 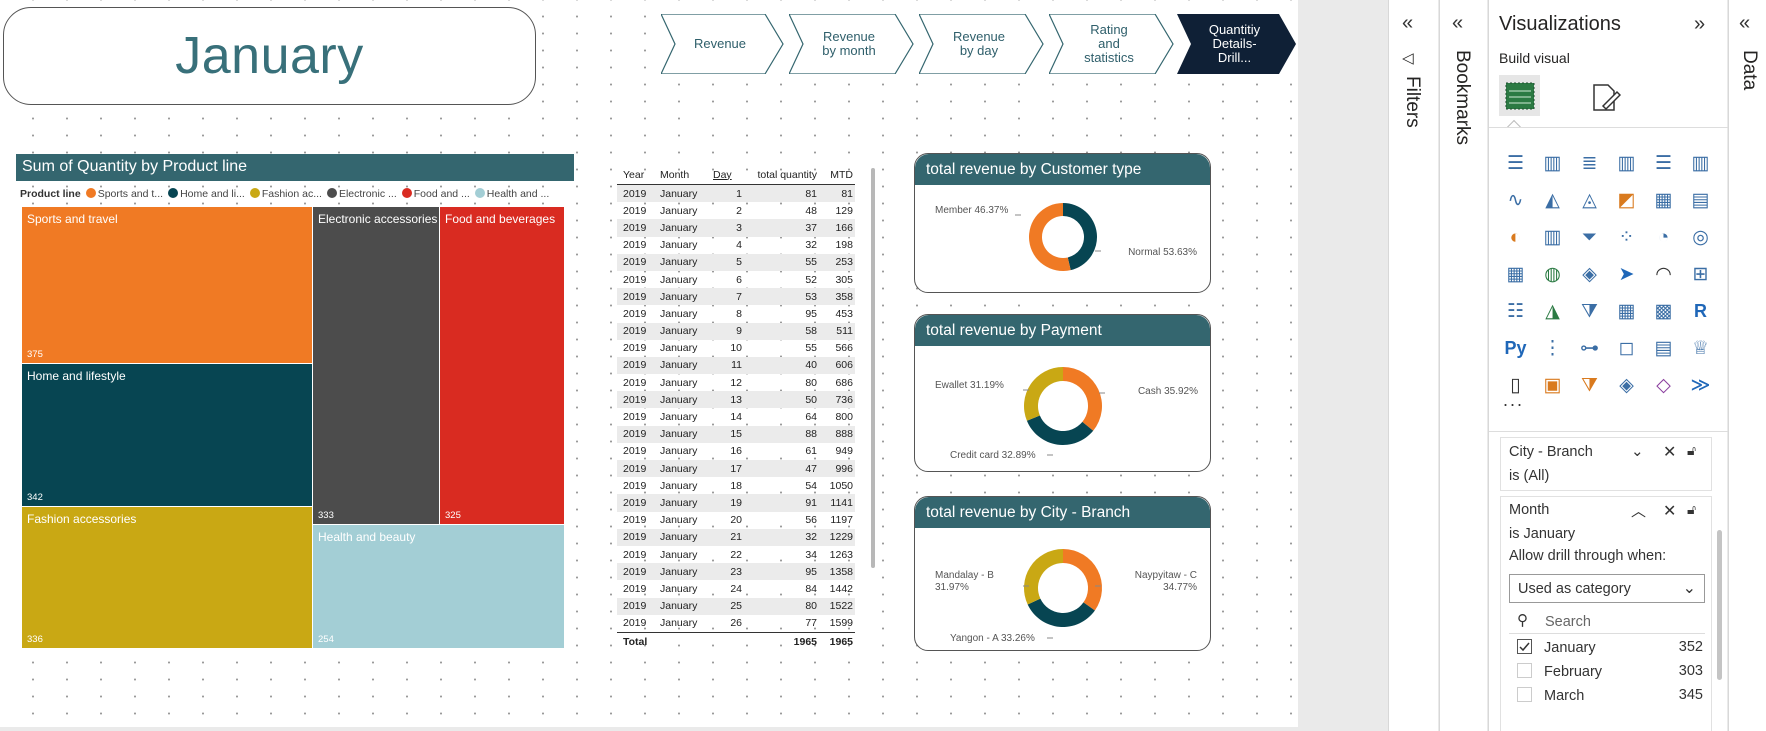 I want to click on nav-button-revenue-by-month: Revenue by month, so click(x=852, y=44).